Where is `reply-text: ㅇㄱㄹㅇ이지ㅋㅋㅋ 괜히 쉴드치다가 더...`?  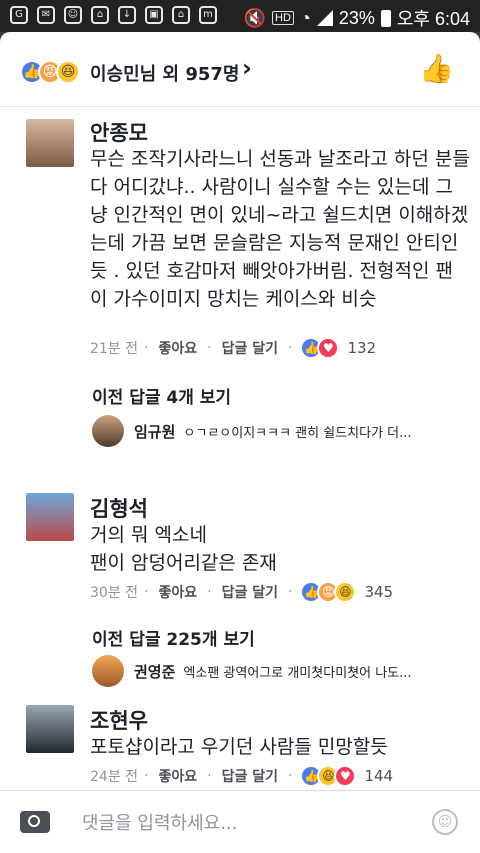
reply-text: ㅇㄱㄹㅇ이지ㅋㅋㅋ 괜히 쉴드치다가 더... is located at coordinates (297, 433).